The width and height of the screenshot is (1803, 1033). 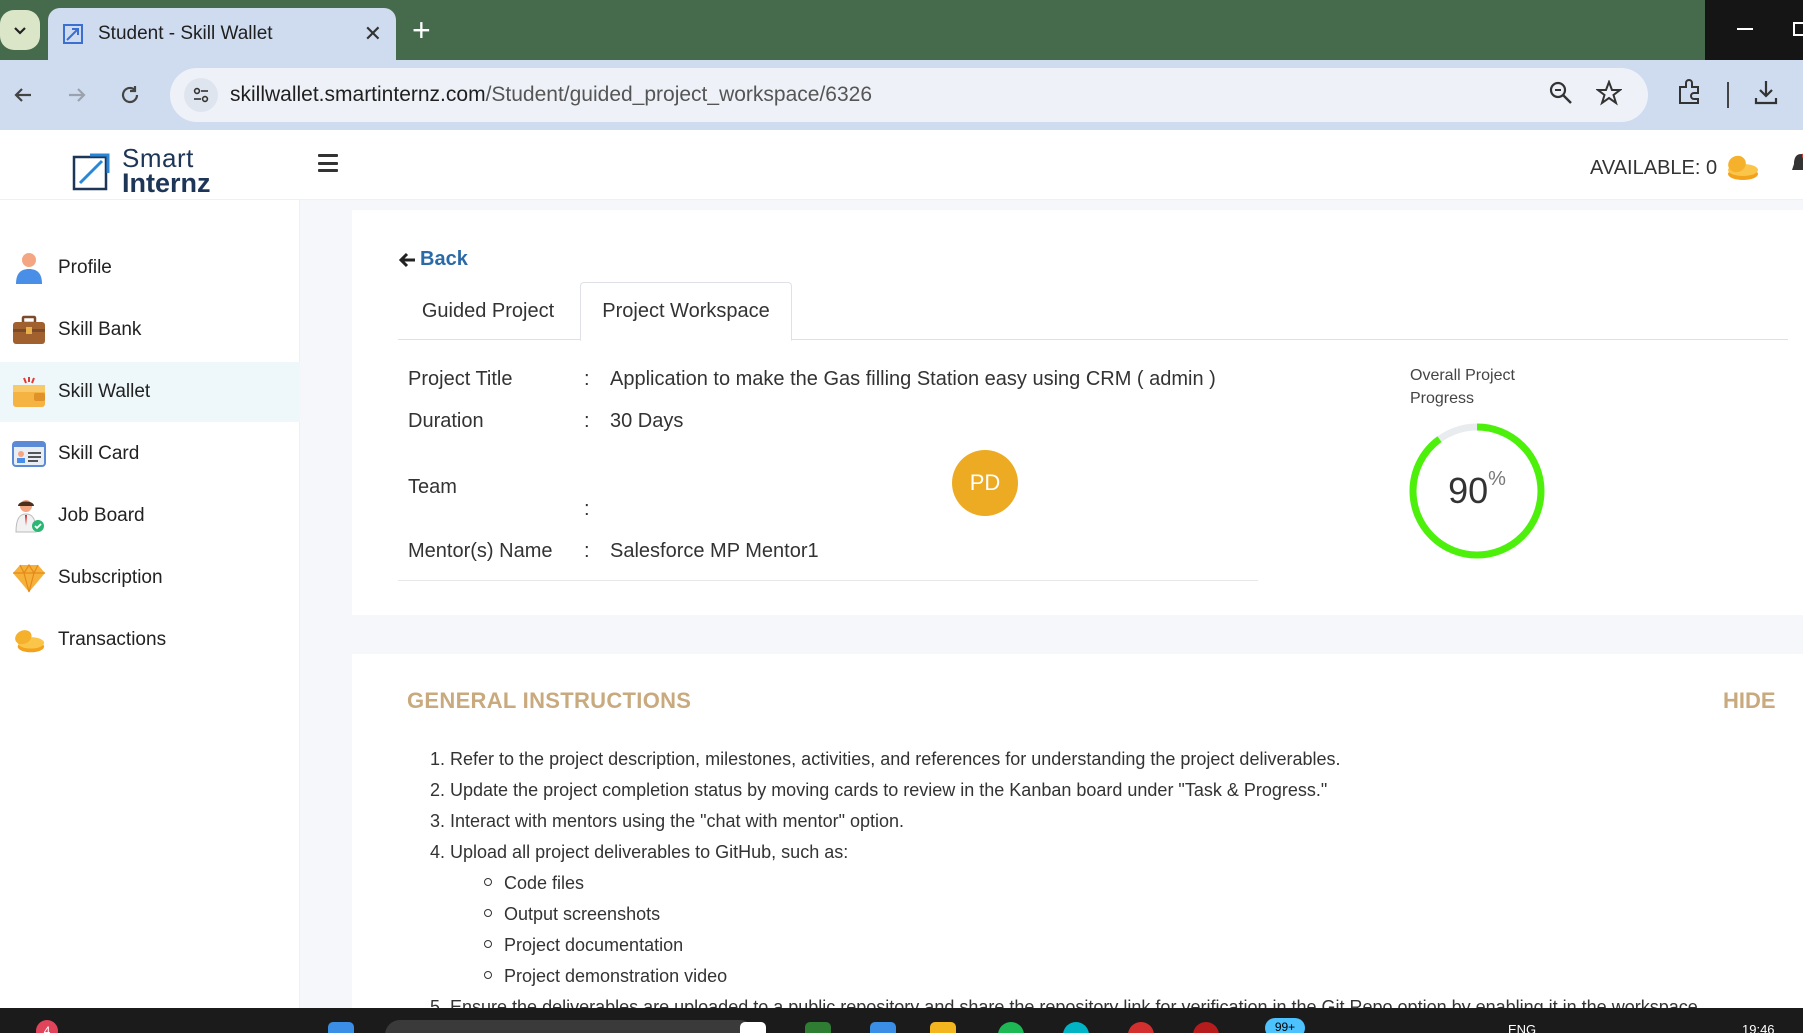 I want to click on profile-icon, so click(x=29, y=268).